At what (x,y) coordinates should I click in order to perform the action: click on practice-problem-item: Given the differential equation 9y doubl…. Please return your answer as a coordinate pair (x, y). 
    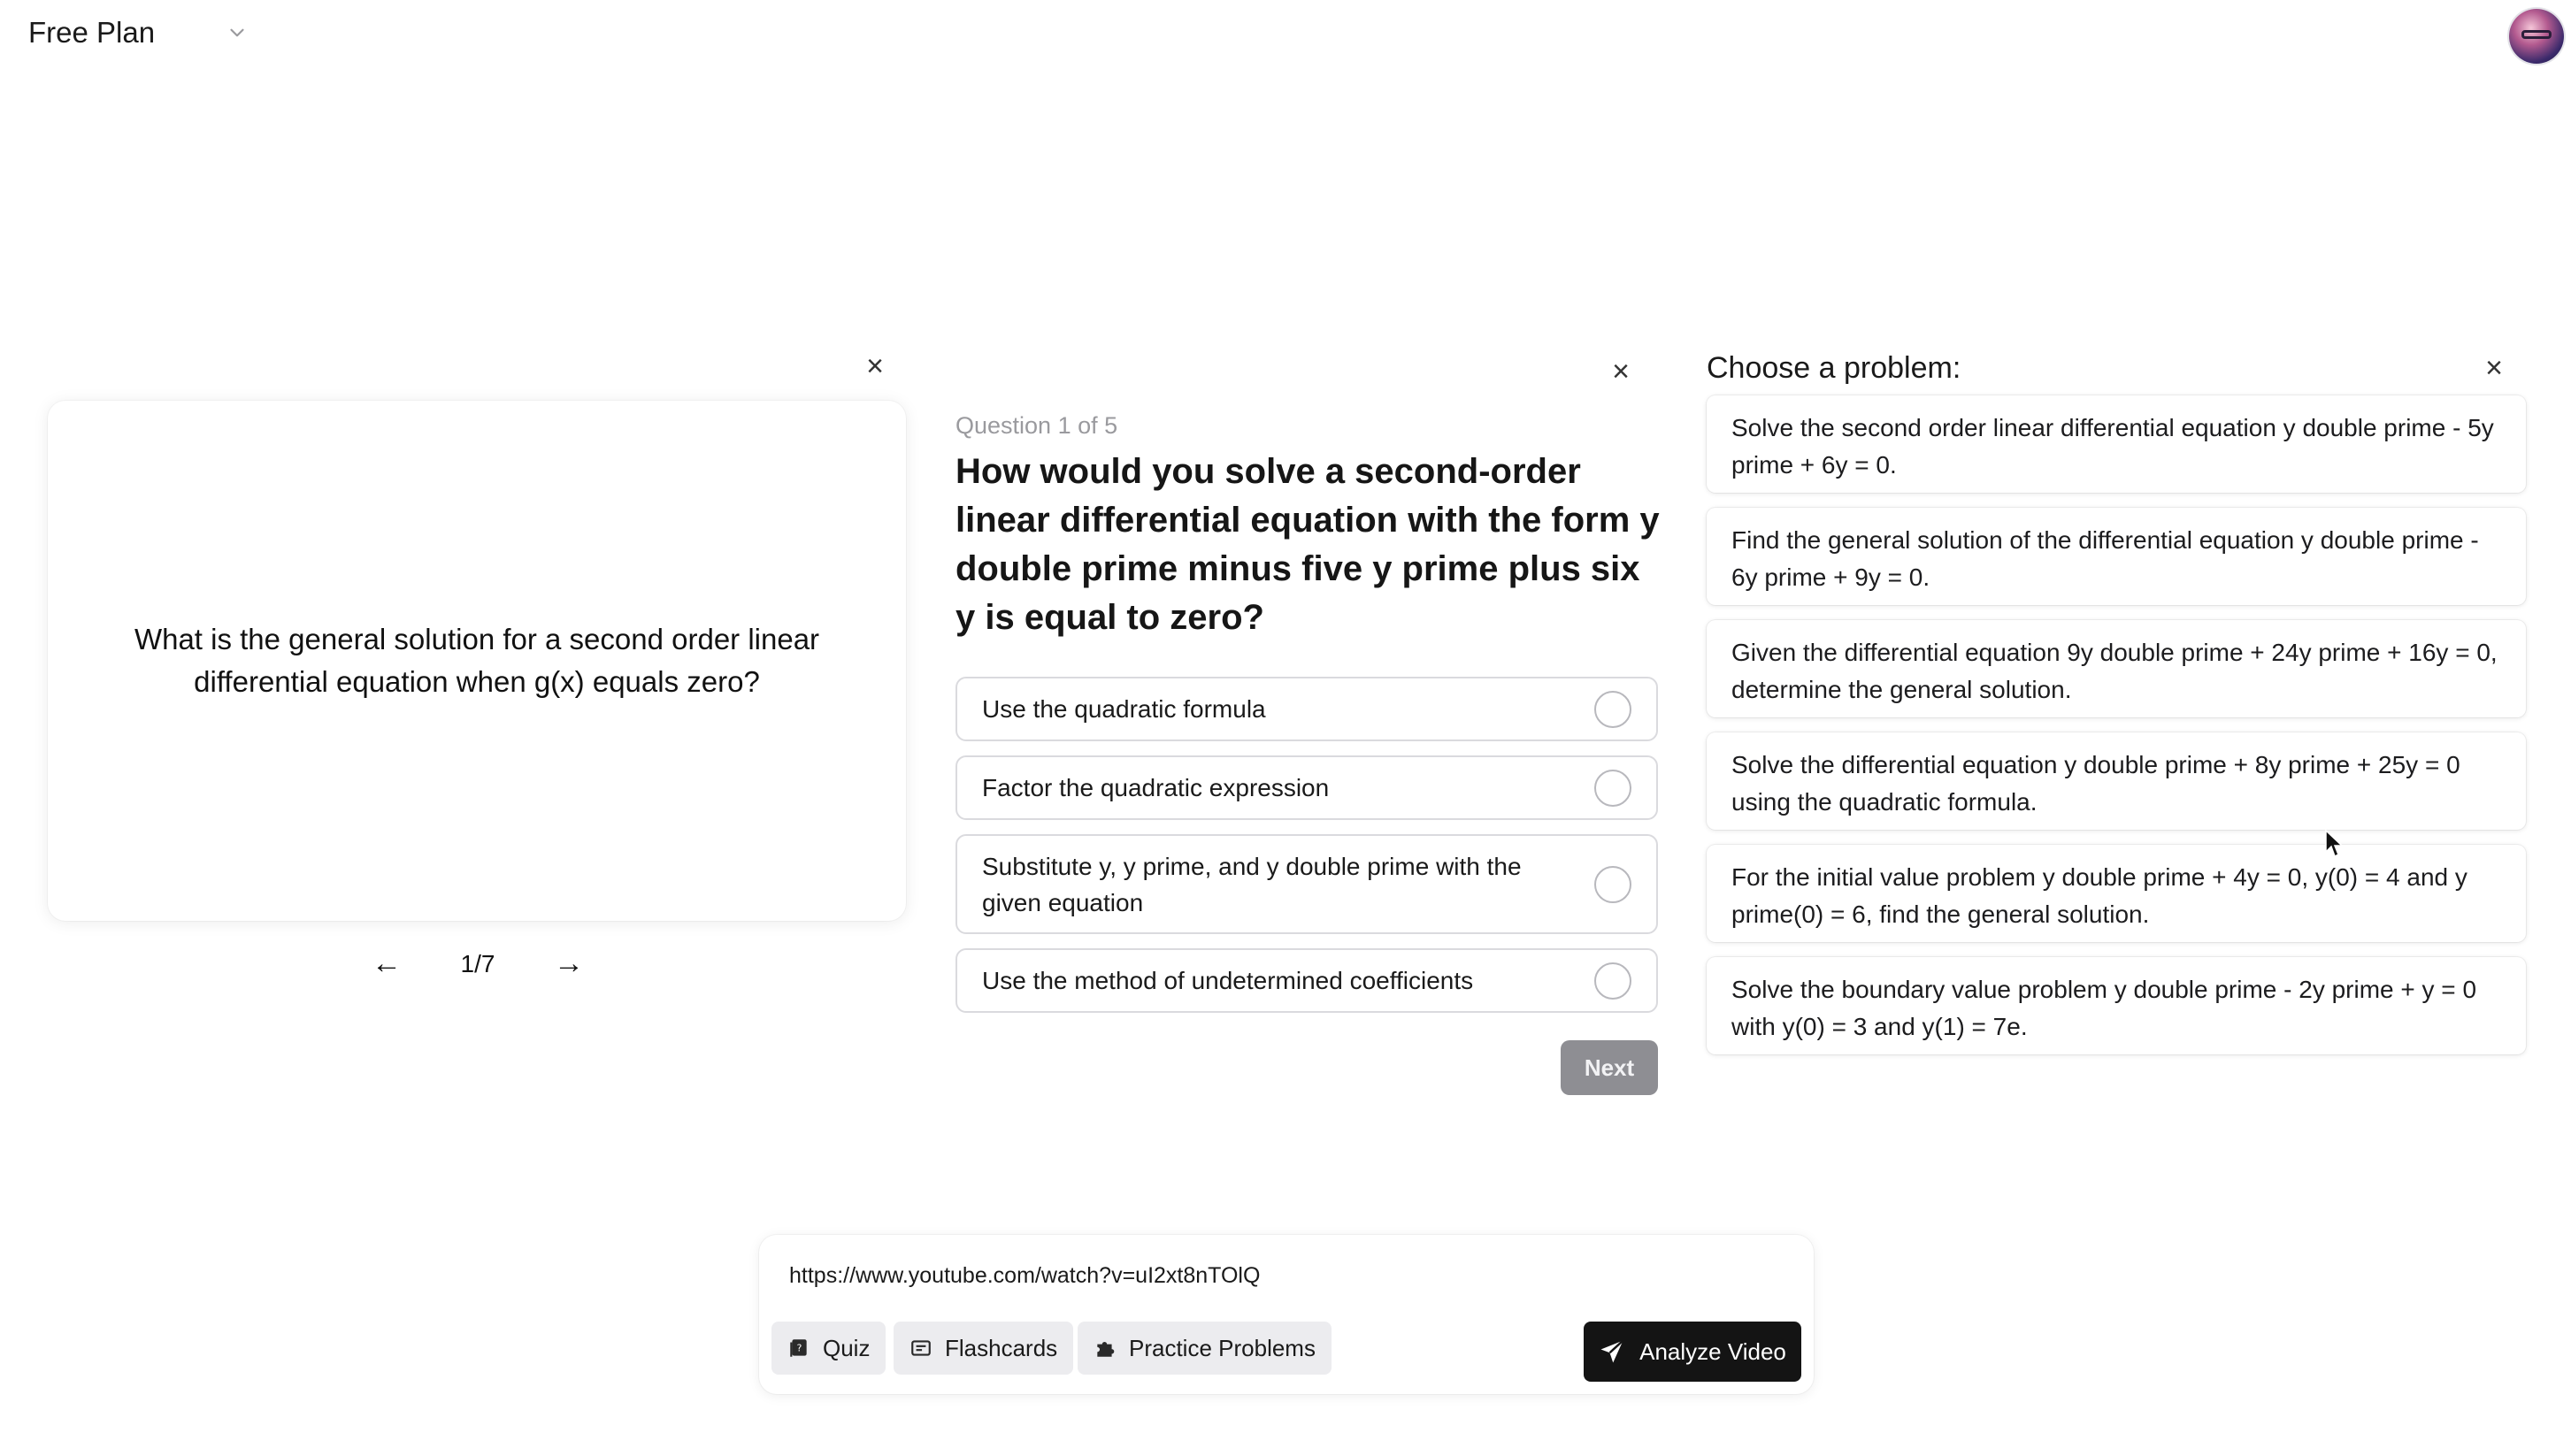
    Looking at the image, I should click on (2116, 668).